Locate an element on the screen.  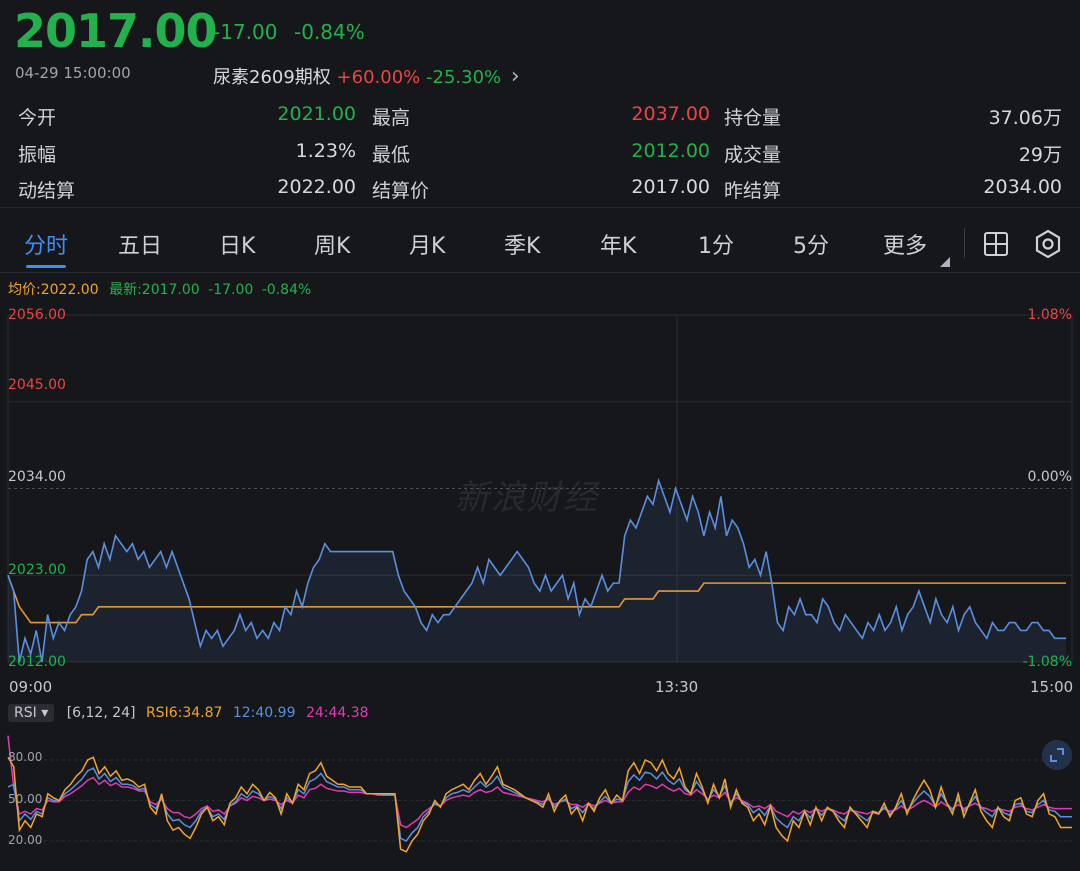
y-tick-left: 2045.00 is located at coordinates (37, 385).